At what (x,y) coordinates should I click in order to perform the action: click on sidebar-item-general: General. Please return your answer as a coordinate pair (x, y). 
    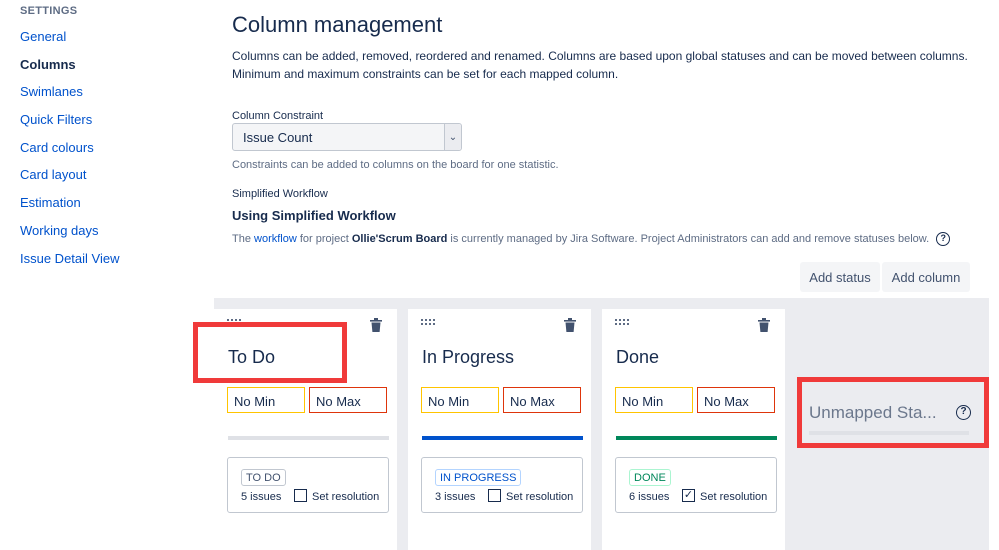
    Looking at the image, I should click on (110, 44).